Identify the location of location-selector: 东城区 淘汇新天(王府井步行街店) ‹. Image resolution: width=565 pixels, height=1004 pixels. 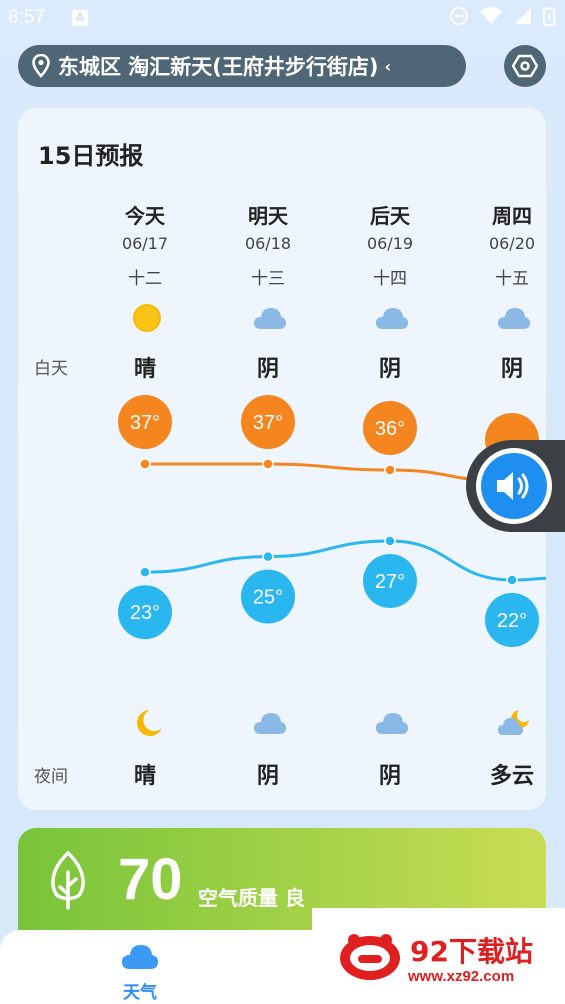
(242, 66).